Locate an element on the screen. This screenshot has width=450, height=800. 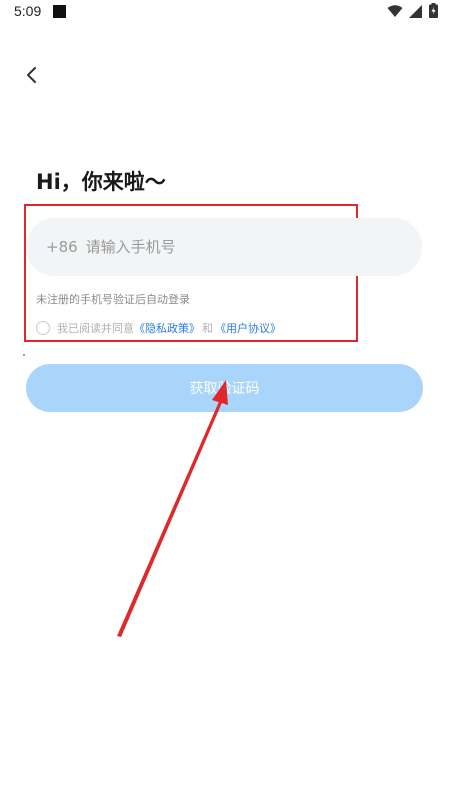
user-agreement-link: 《用户协议》 is located at coordinates (248, 328).